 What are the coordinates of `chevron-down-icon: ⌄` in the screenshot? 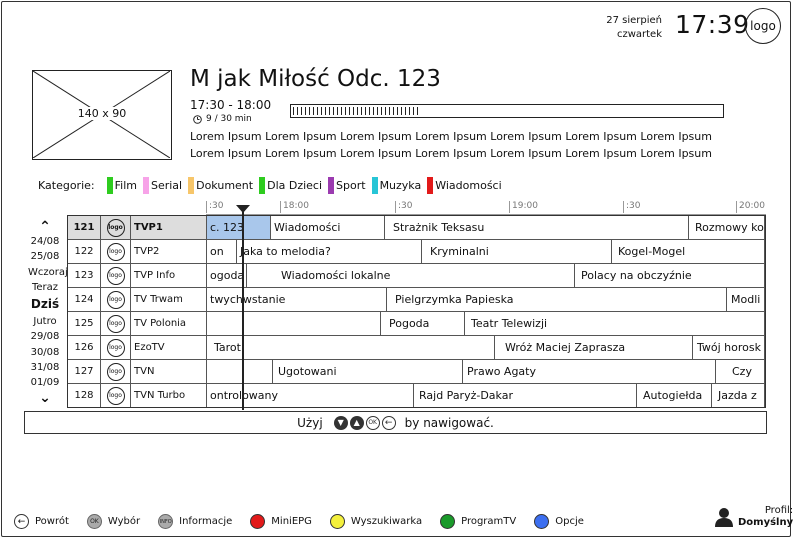 It's located at (45, 398).